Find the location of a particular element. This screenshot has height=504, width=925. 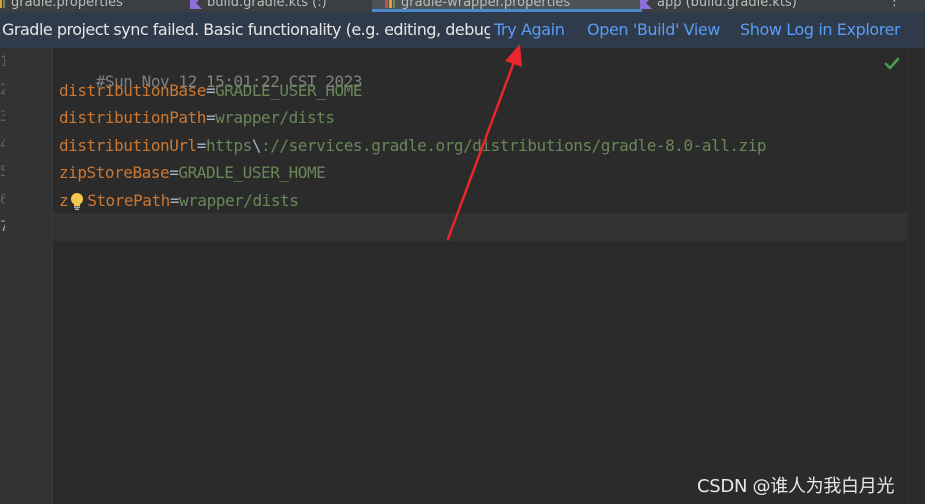

property-key: StorePath is located at coordinates (128, 200).